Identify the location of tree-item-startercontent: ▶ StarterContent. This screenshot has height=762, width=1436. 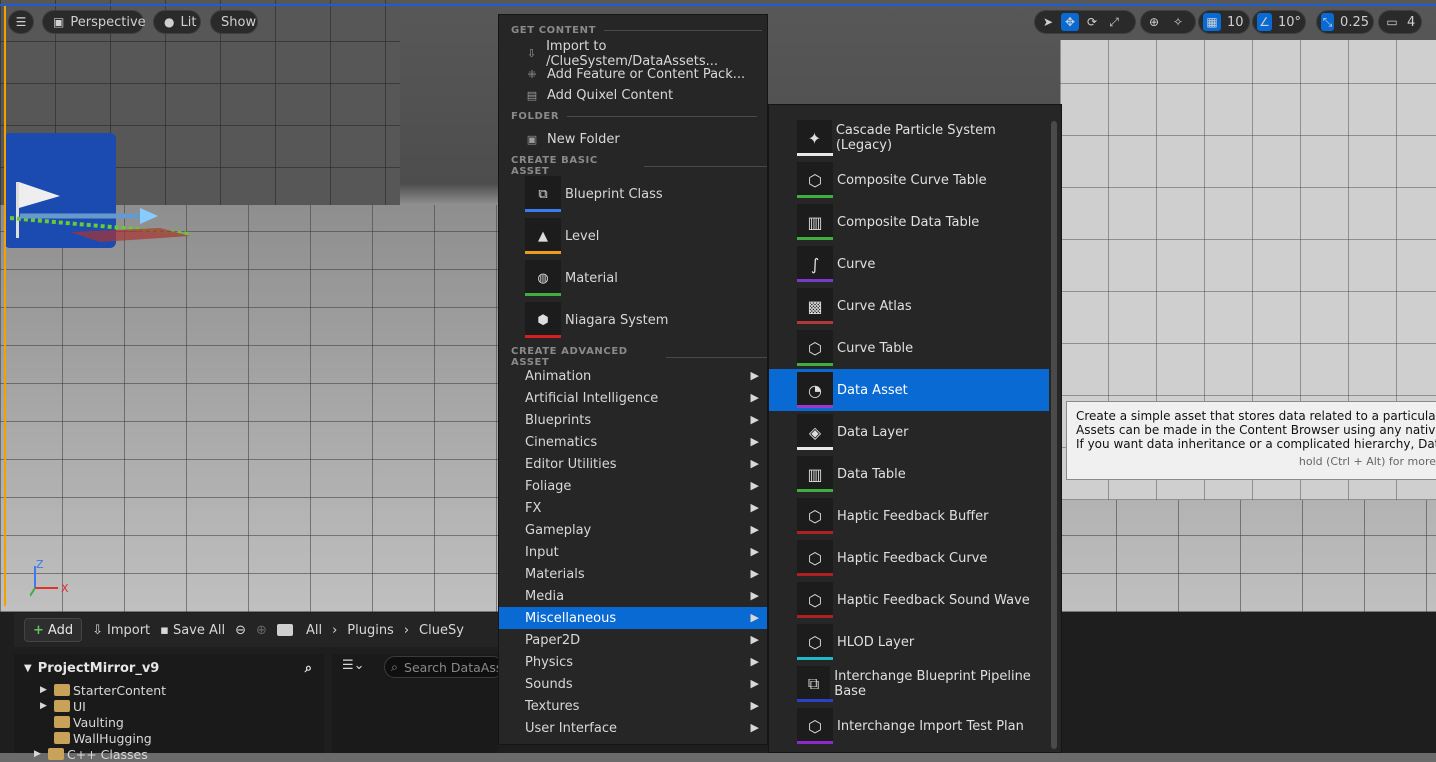
(103, 690).